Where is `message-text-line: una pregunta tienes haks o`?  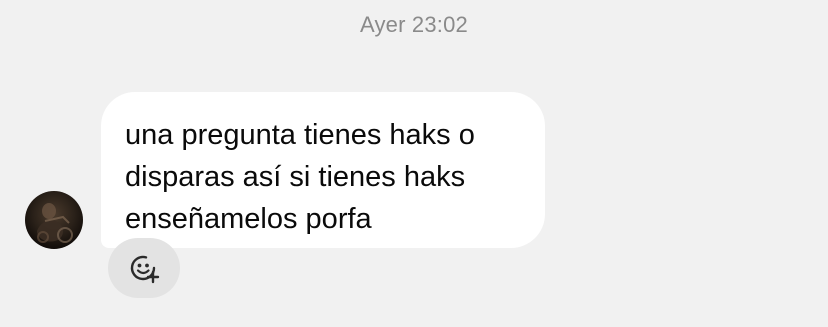
message-text-line: una pregunta tienes haks o is located at coordinates (300, 135).